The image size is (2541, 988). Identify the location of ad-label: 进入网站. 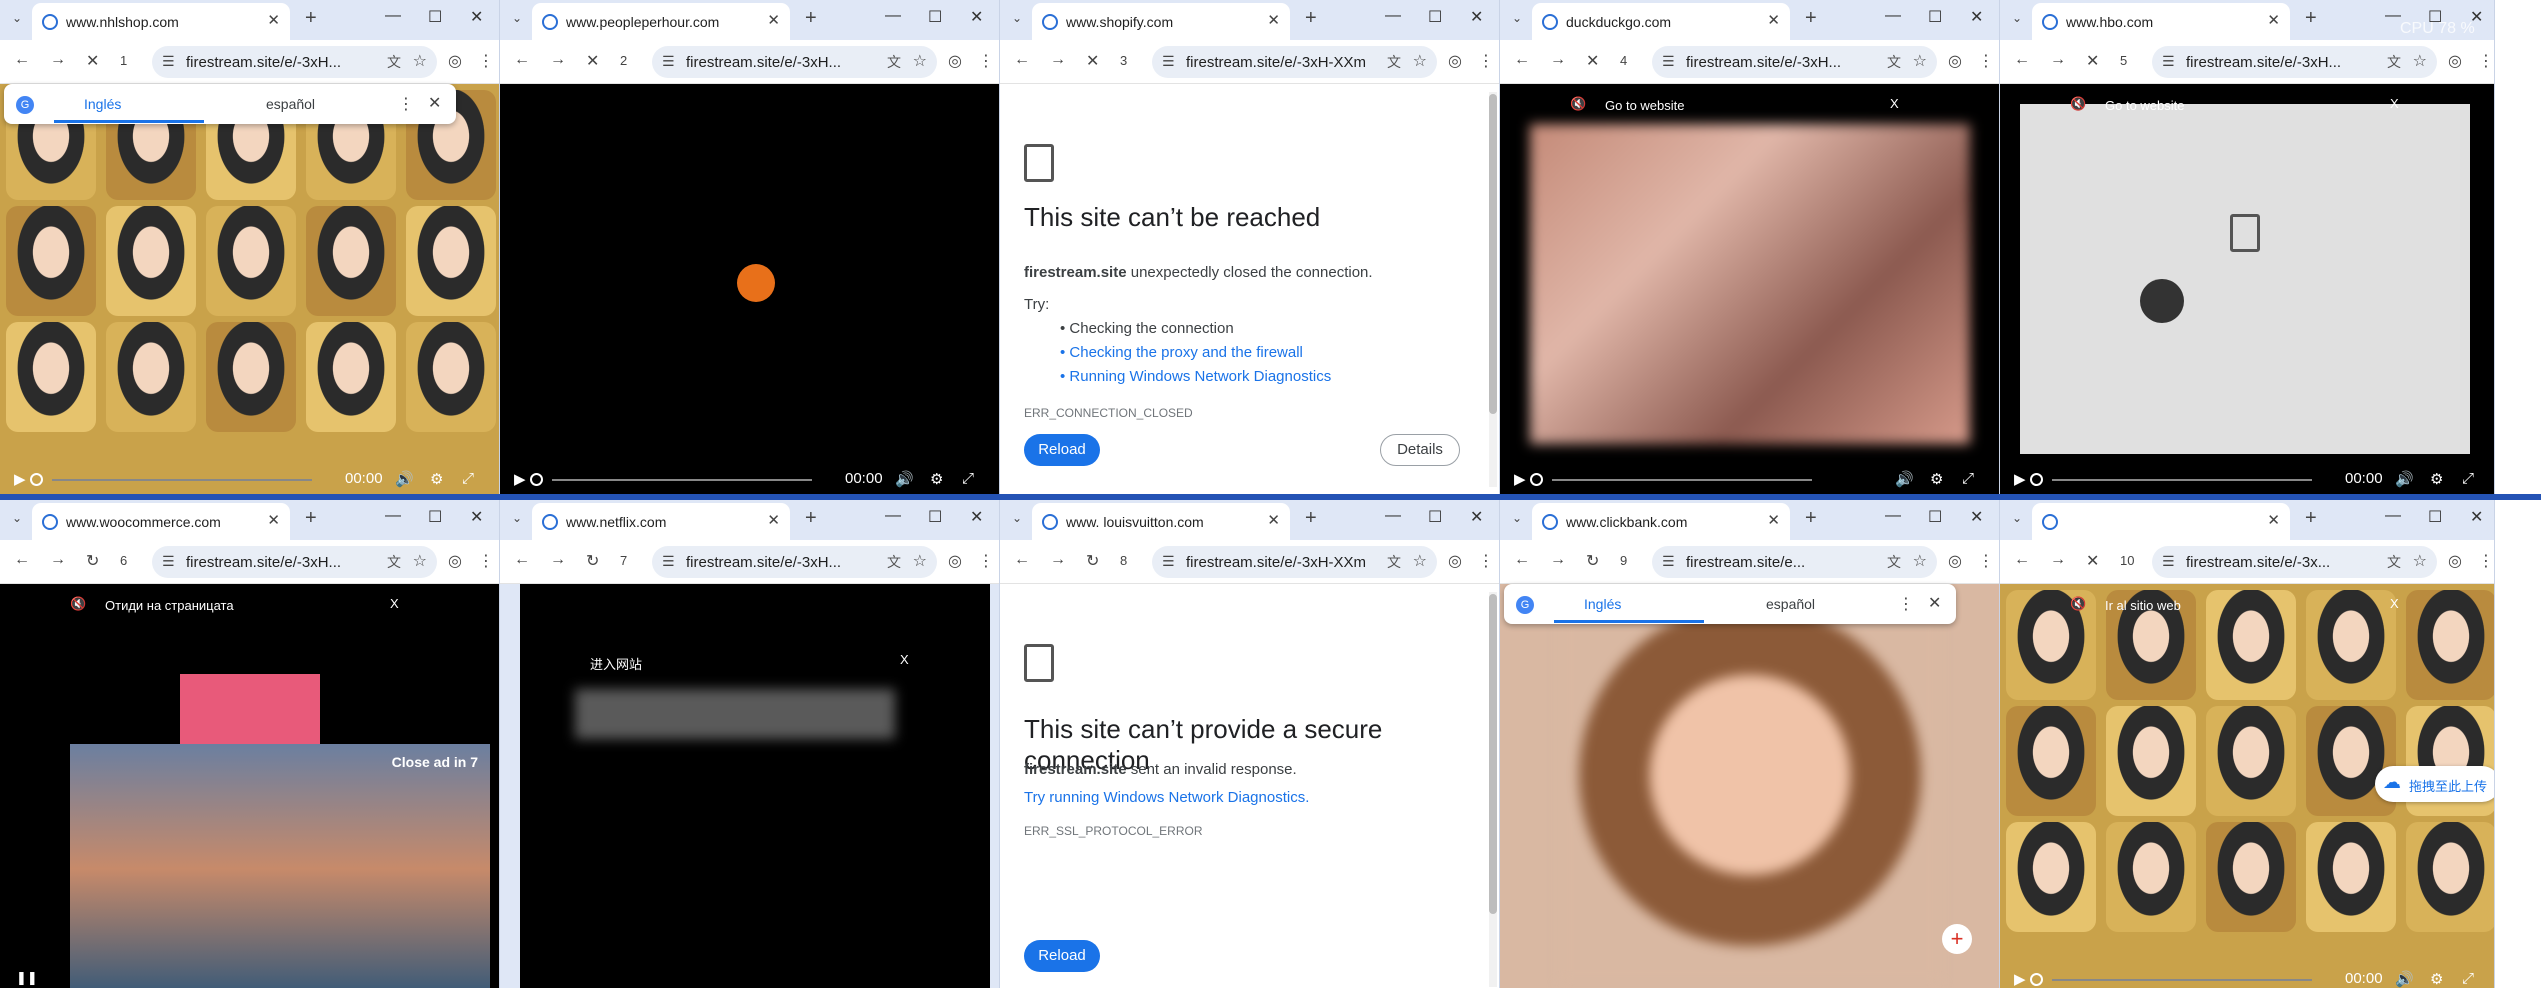
(616, 663).